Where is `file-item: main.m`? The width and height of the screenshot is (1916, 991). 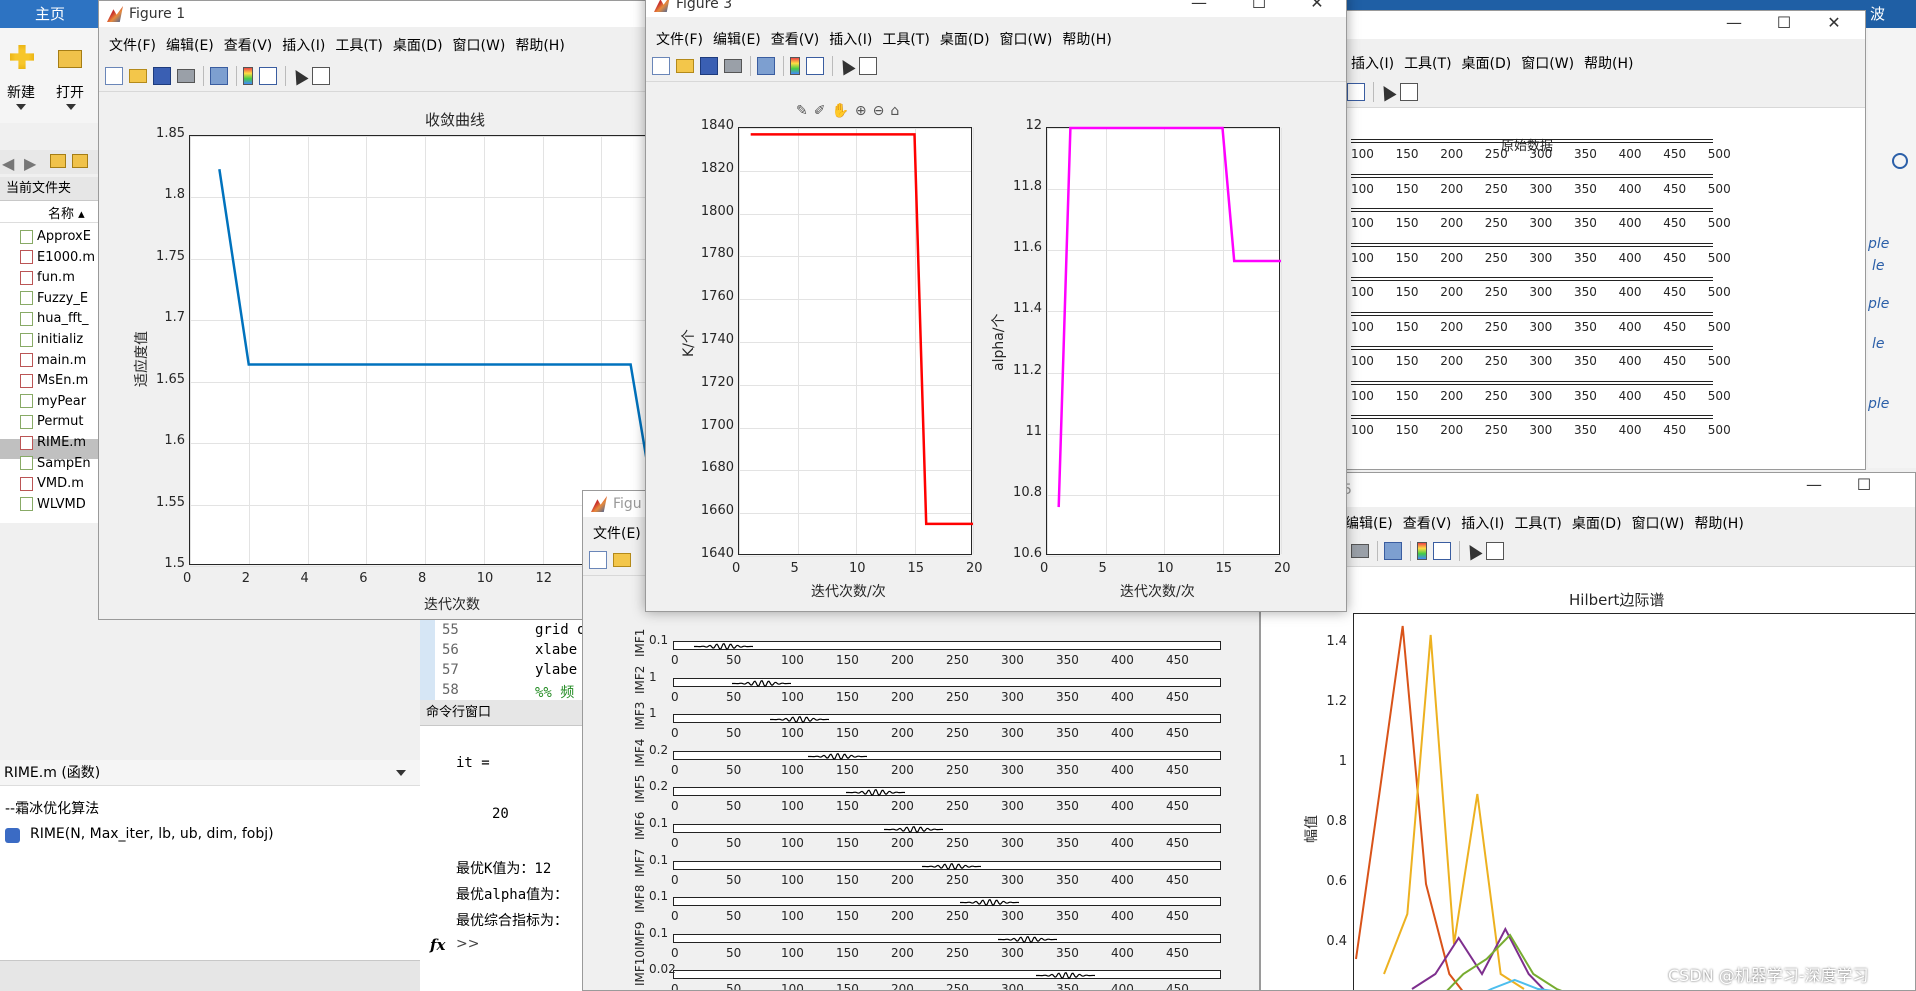 file-item: main.m is located at coordinates (53, 360).